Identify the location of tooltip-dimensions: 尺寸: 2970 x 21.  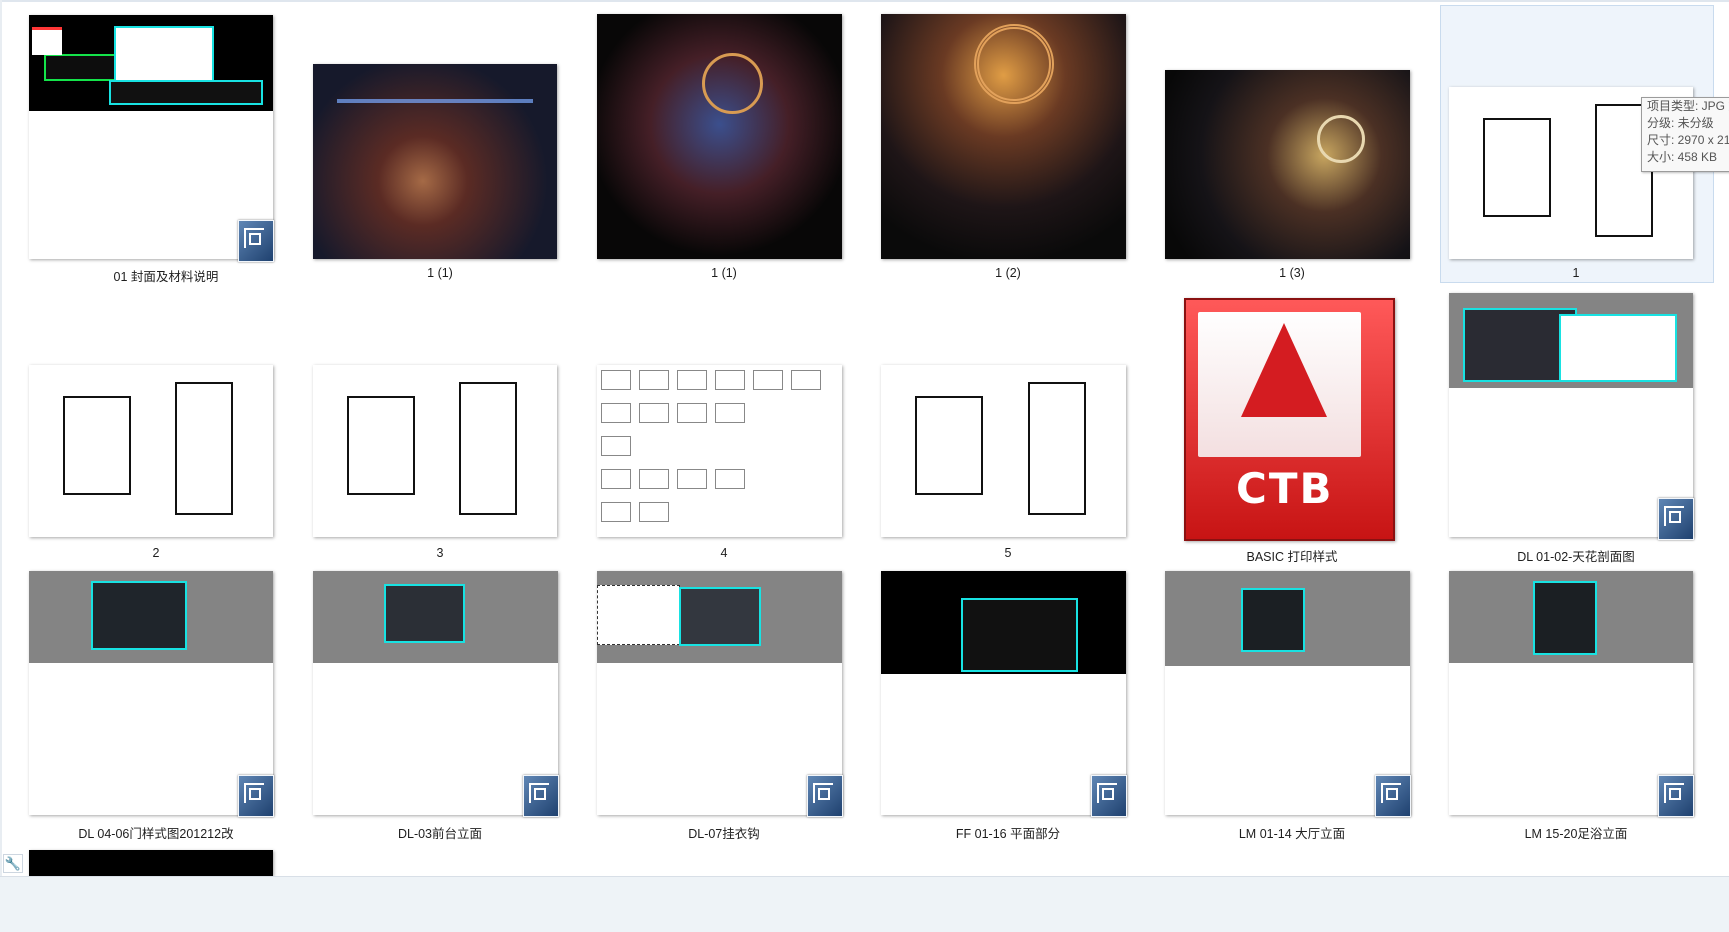
(1688, 140).